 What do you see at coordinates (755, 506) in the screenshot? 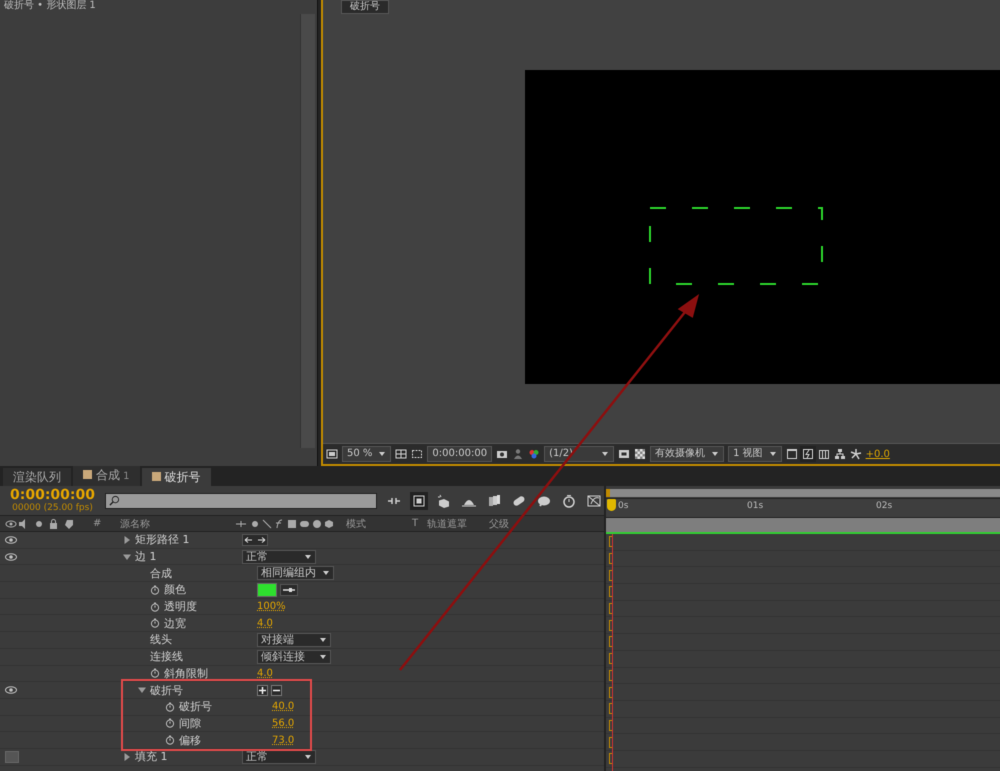
I see `ruler-label: 01s` at bounding box center [755, 506].